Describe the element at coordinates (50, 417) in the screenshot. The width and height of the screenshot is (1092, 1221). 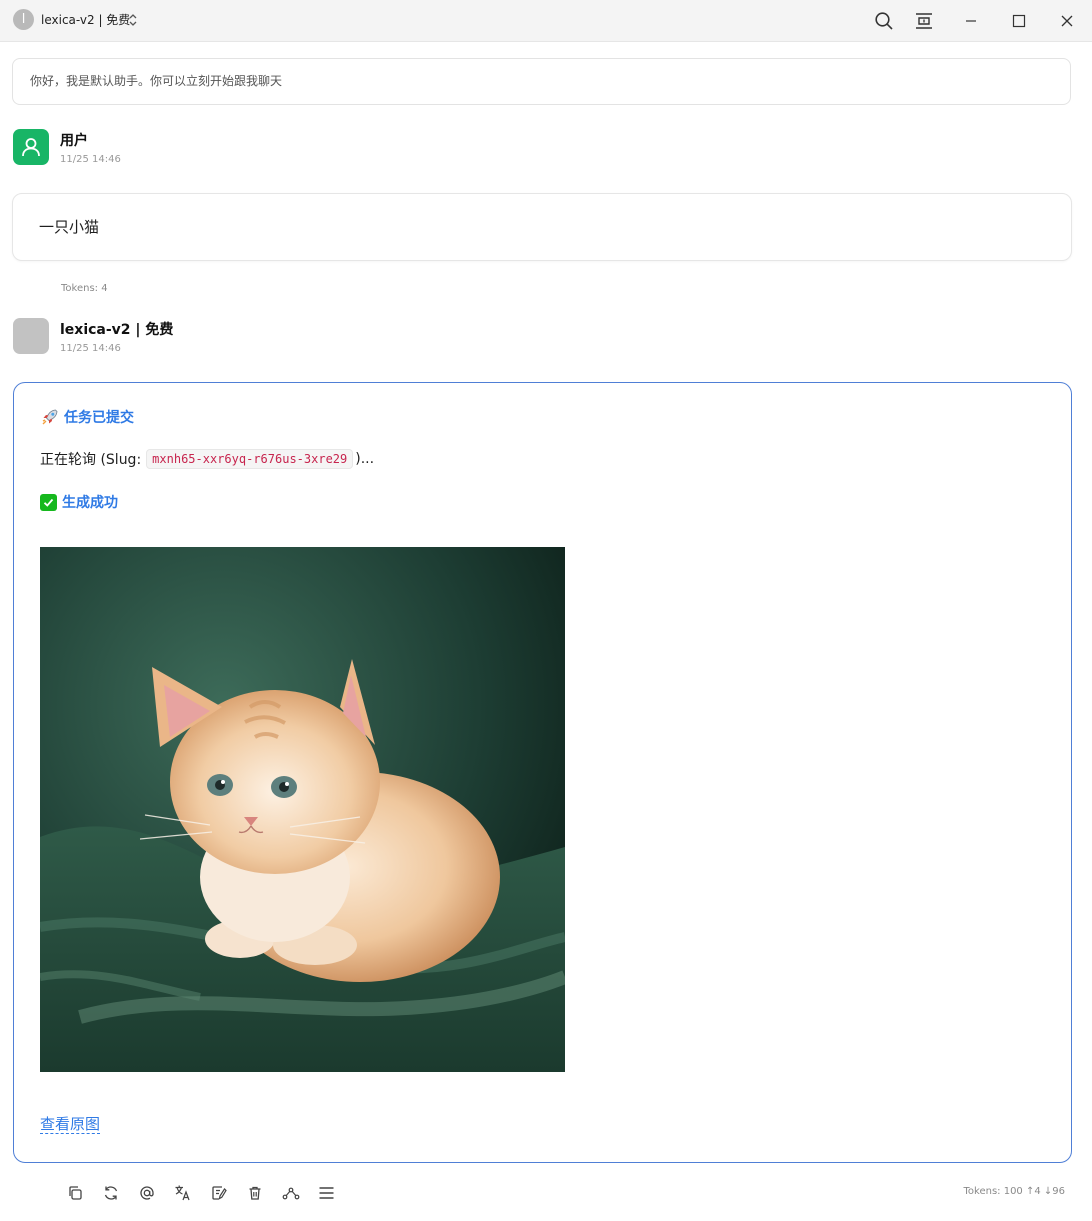
I see `rocket-icon` at that location.